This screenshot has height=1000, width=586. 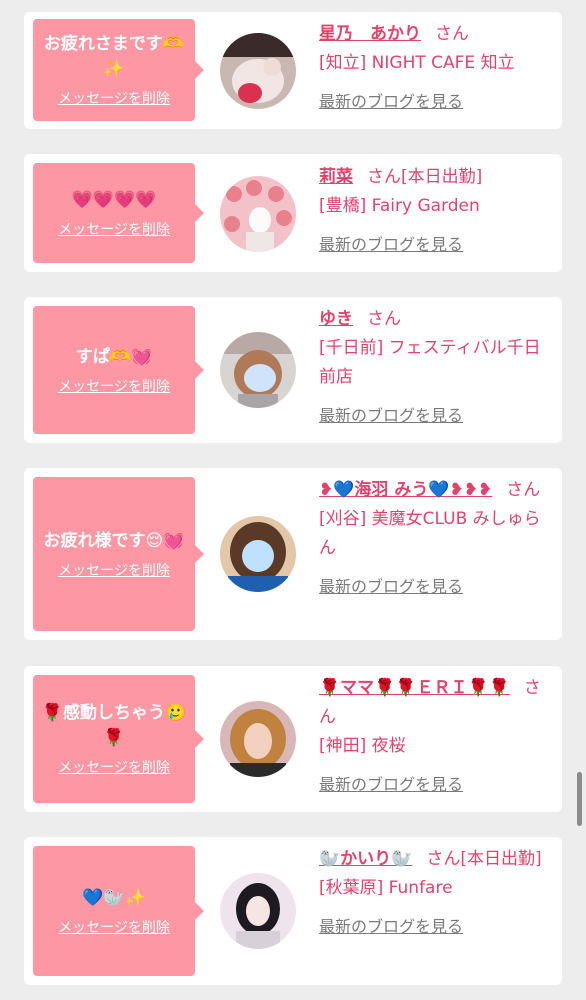 I want to click on cast-name-link: ゆき, so click(x=336, y=319).